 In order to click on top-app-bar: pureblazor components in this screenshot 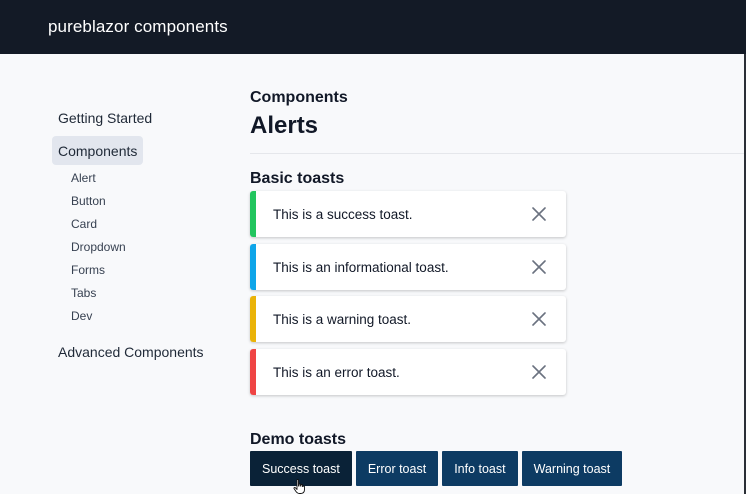, I will do `click(373, 27)`.